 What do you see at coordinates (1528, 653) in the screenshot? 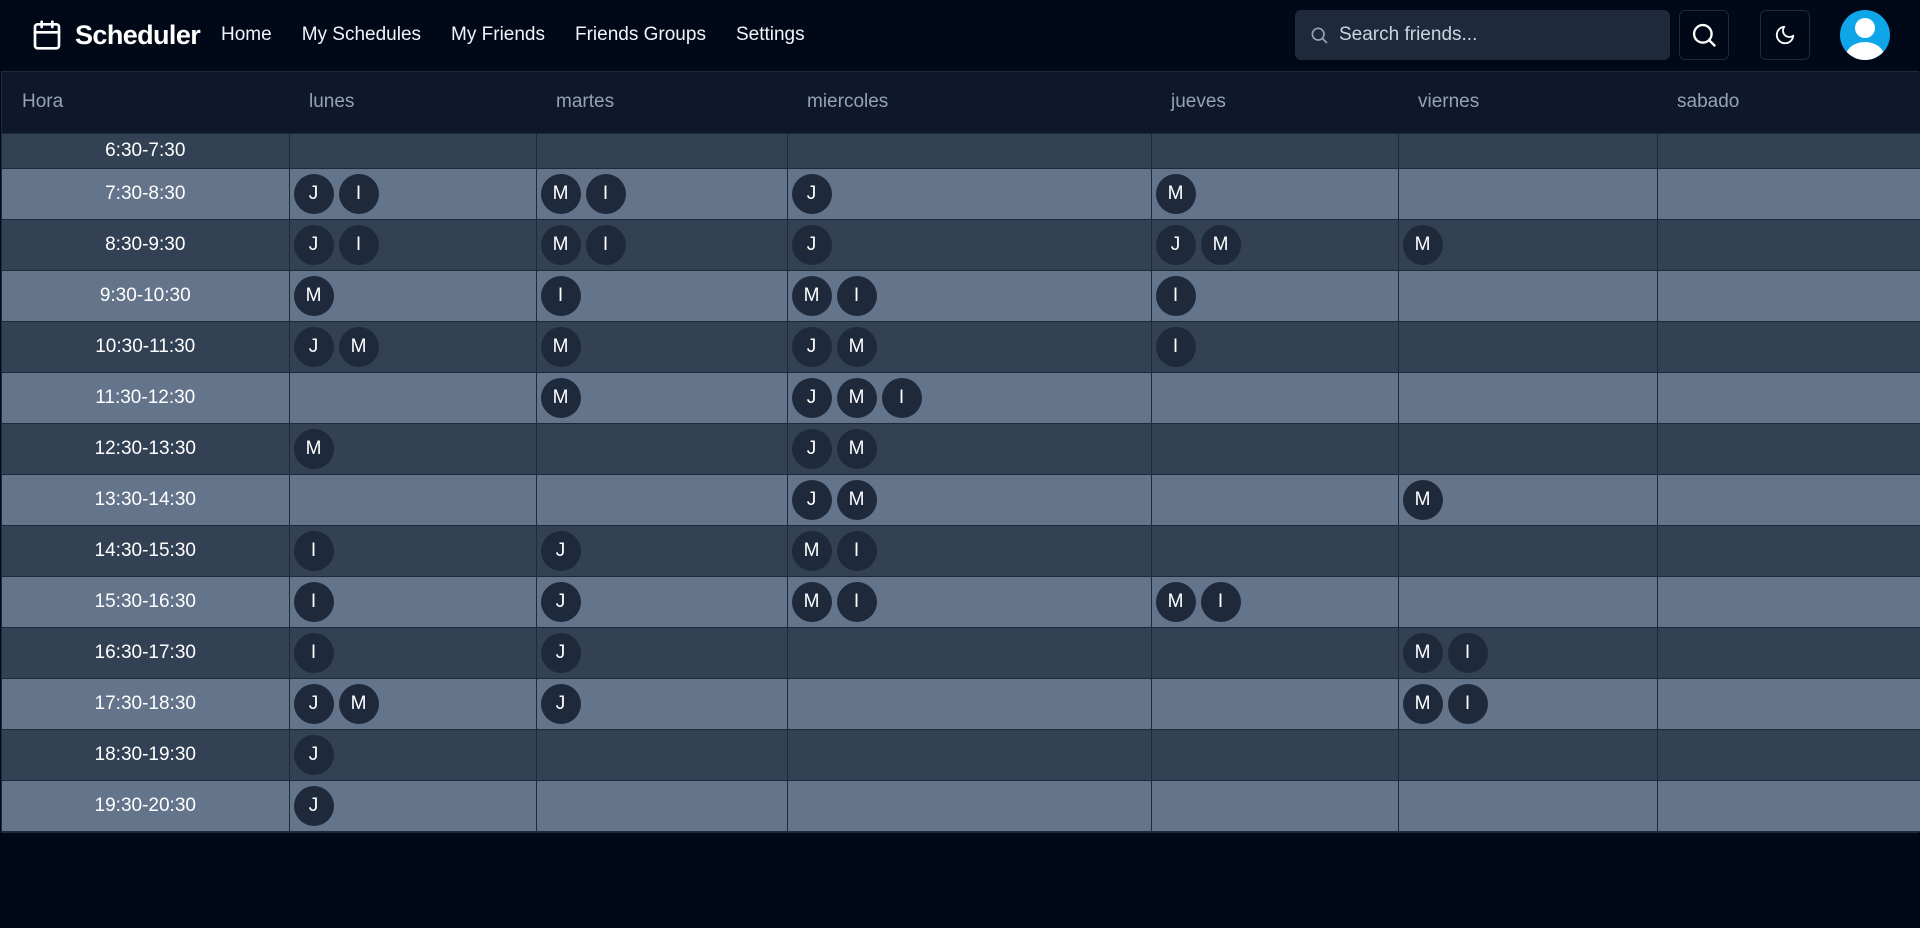
I see `schedule-cell-viernes: MI` at bounding box center [1528, 653].